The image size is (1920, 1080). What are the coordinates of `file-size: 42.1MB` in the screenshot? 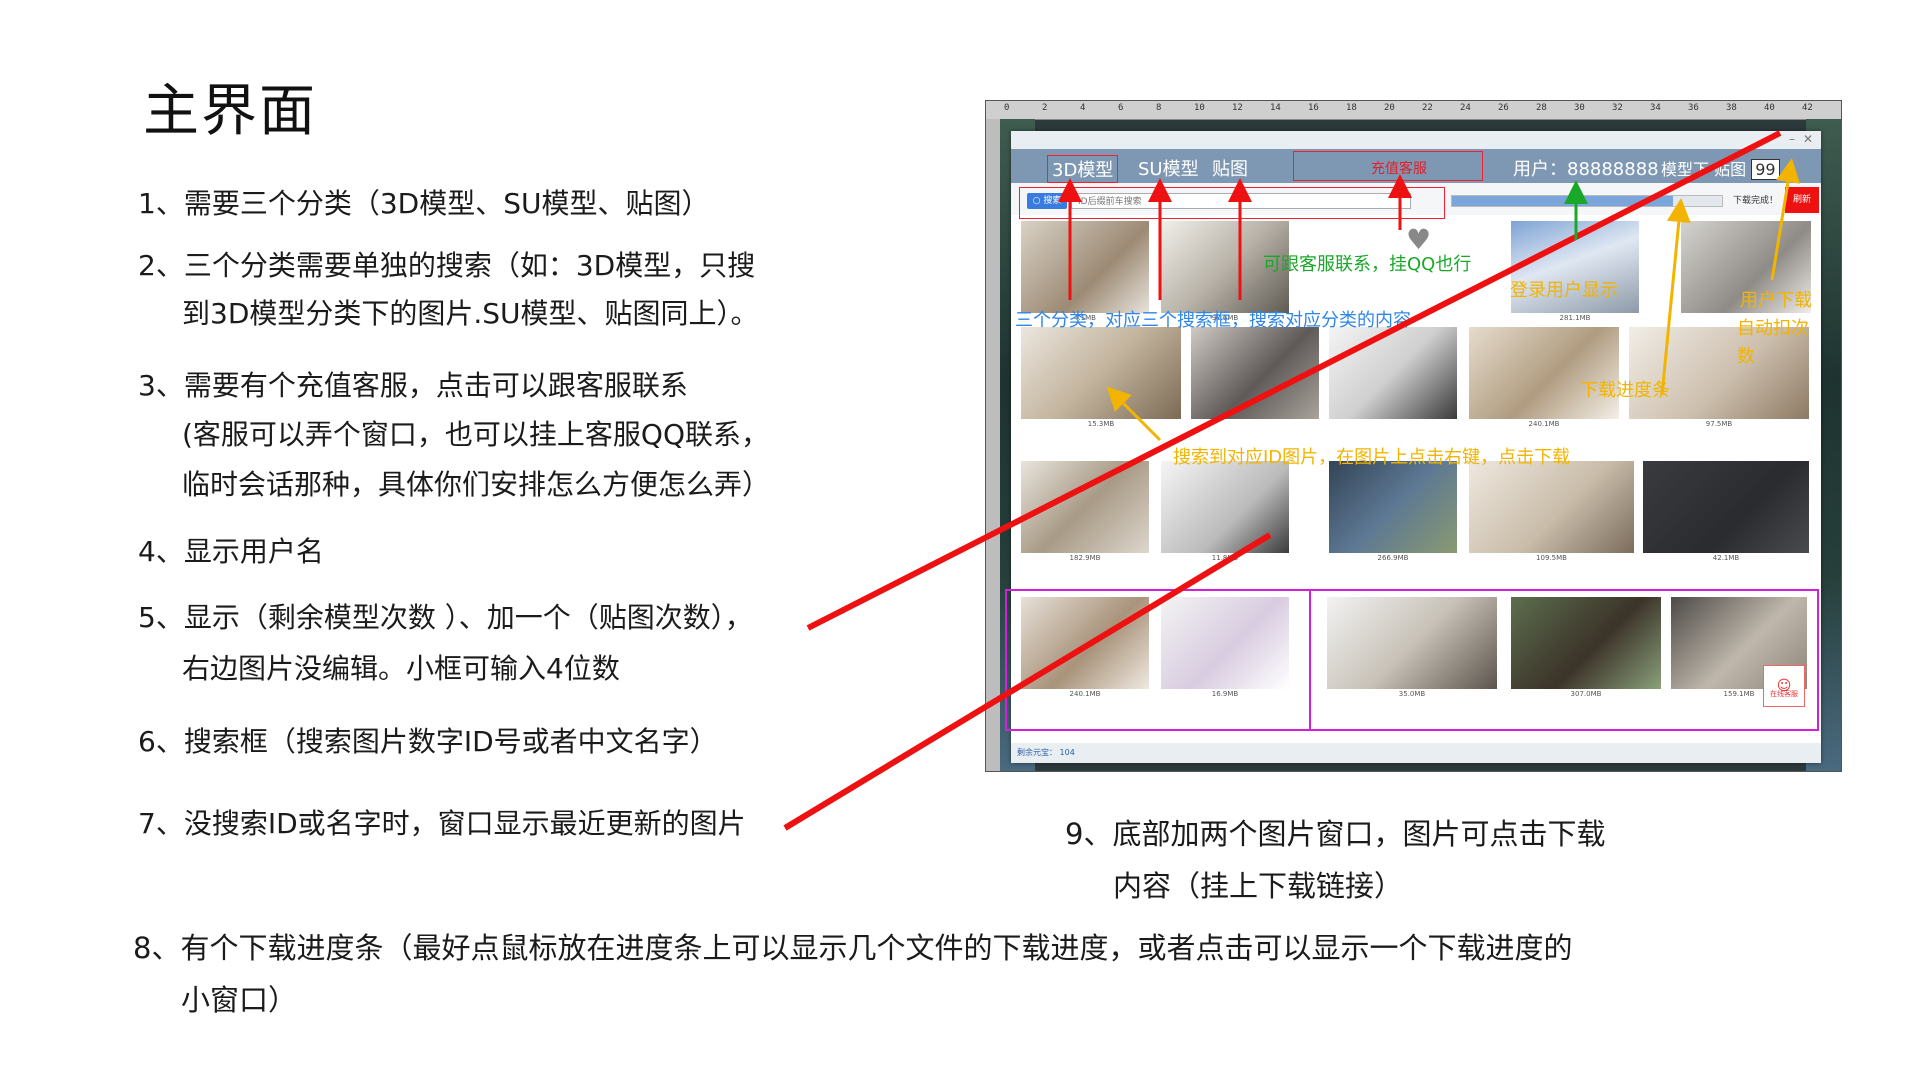 It's located at (1726, 558).